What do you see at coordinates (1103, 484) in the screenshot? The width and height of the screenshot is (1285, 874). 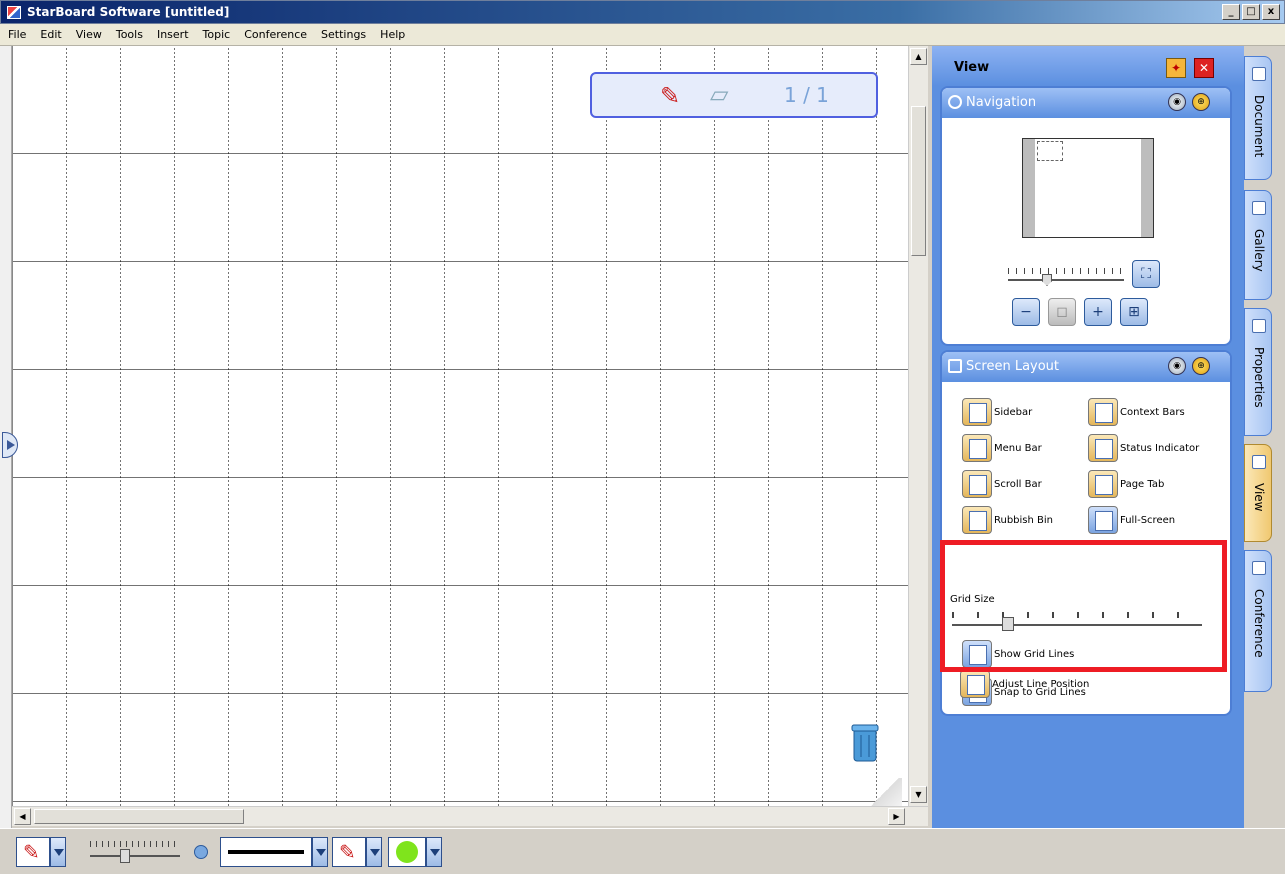 I see `page-tab-icon` at bounding box center [1103, 484].